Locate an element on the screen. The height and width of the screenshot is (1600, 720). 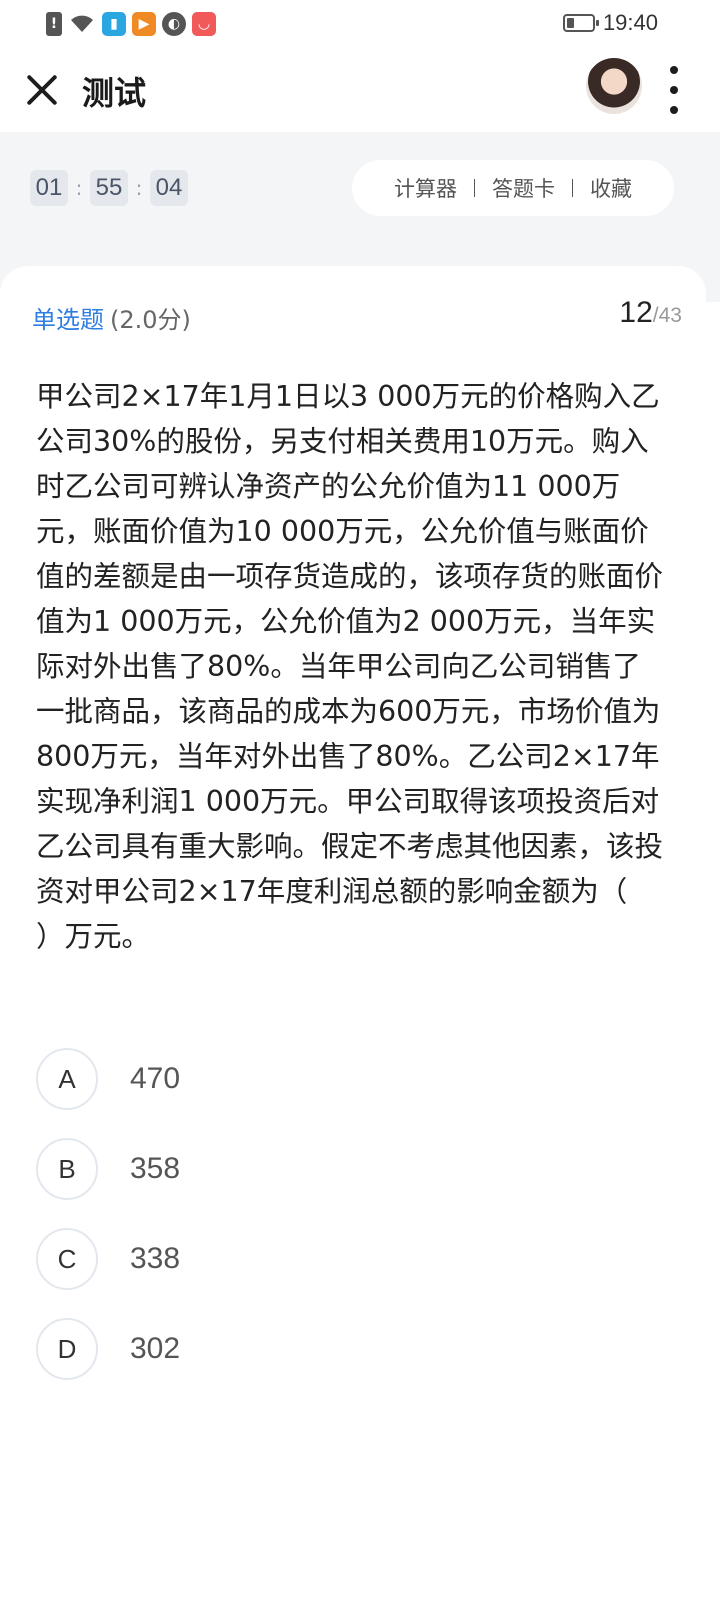
option-d: D 302 is located at coordinates (351, 1349).